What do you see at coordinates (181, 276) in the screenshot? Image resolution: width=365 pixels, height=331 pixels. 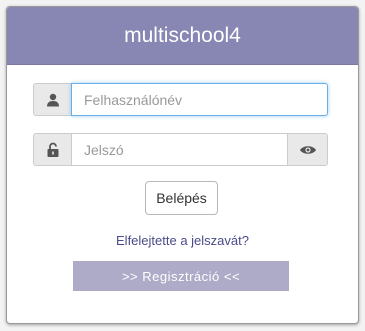 I see `register-button: >> Regisztráció <<` at bounding box center [181, 276].